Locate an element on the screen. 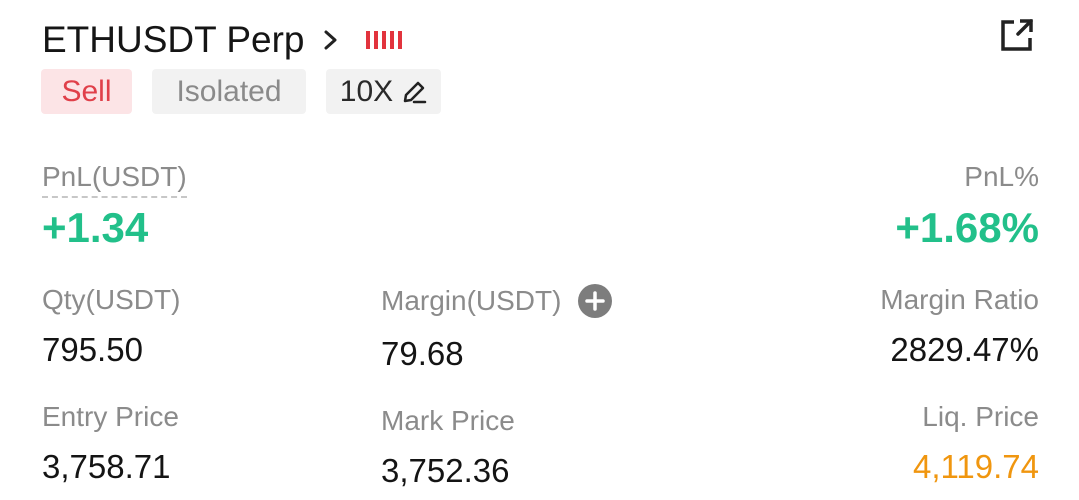 The image size is (1079, 500). leverage-value: 10X is located at coordinates (366, 91).